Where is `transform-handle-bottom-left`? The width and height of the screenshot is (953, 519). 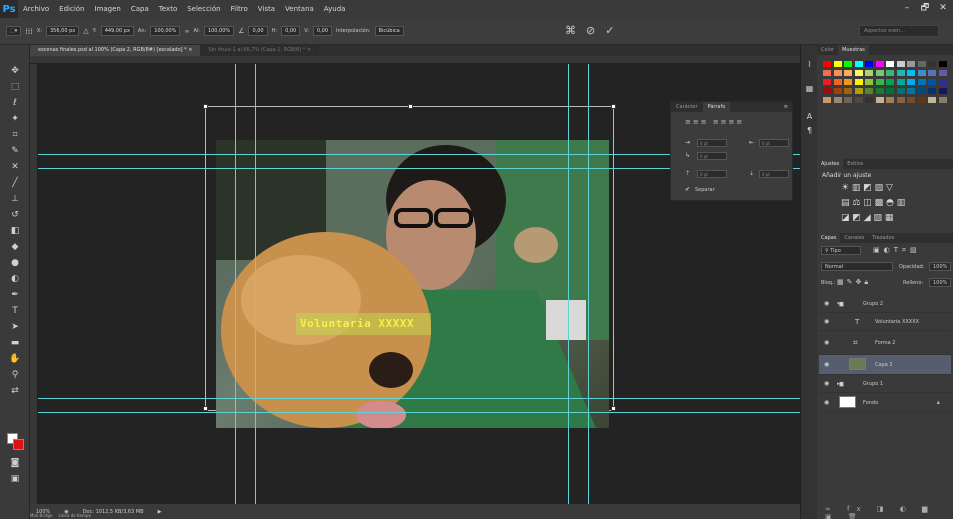 transform-handle-bottom-left is located at coordinates (205, 408).